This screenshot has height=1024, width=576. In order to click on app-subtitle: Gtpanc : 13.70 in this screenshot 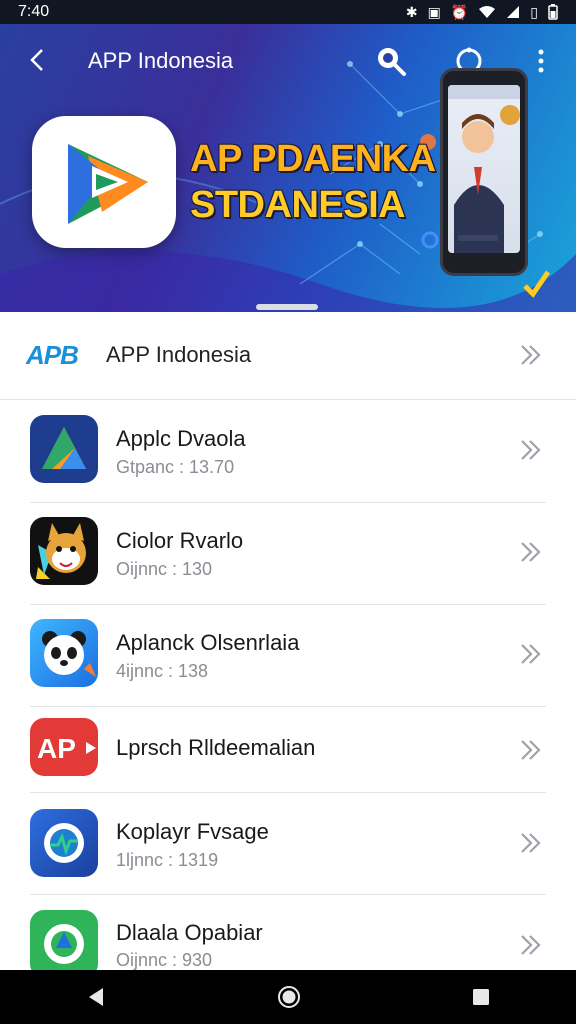, I will do `click(175, 467)`.